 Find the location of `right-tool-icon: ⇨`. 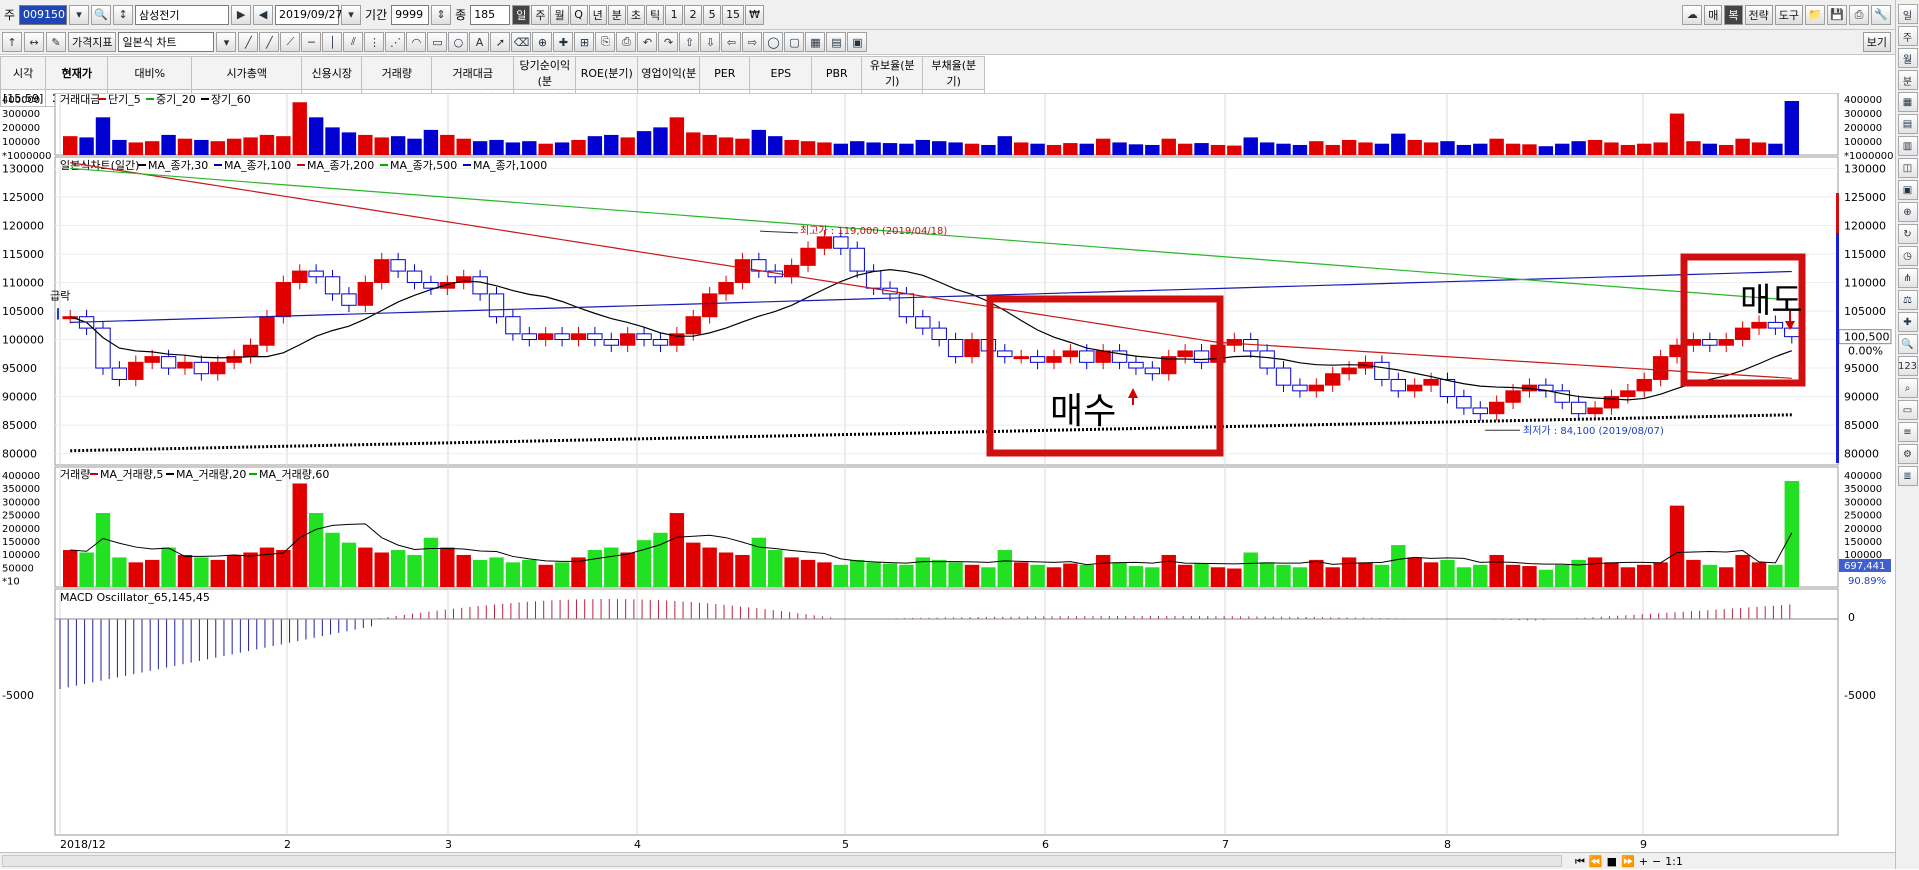

right-tool-icon: ⇨ is located at coordinates (752, 42).